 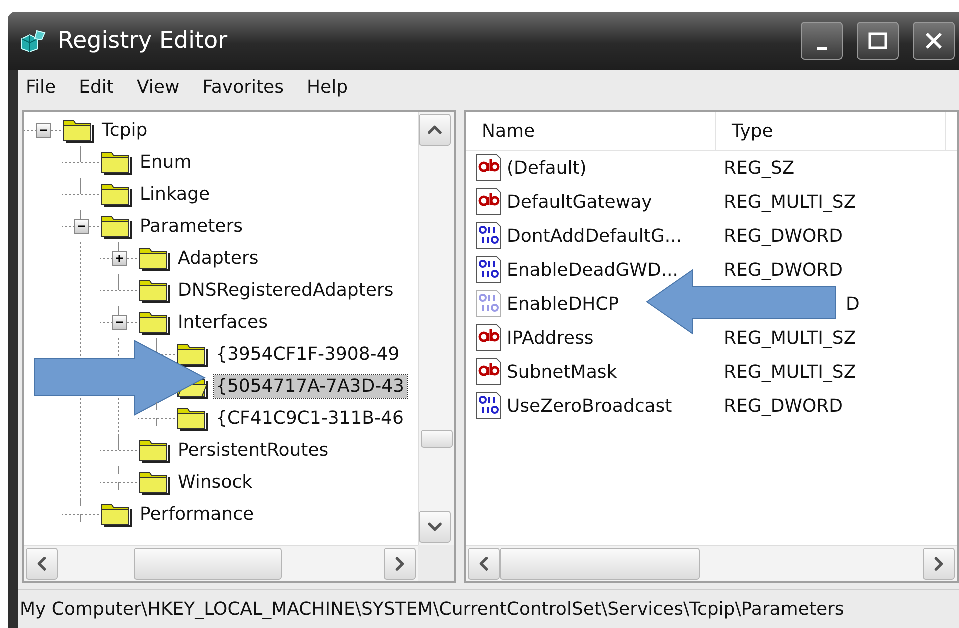 I want to click on status-bar-path: My Computer\HKEY_LOCAL_MACHINE\SYSTEM\CurrentControlSet\Services\Tcpip\Parameters, so click(x=432, y=609).